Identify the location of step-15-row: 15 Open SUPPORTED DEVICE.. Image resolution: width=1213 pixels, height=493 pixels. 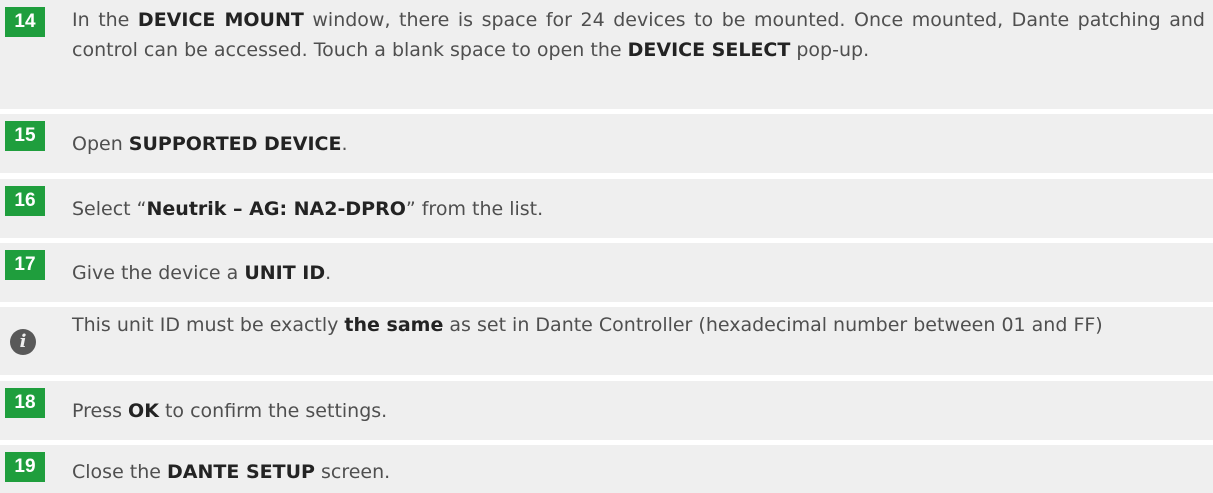
(606, 144).